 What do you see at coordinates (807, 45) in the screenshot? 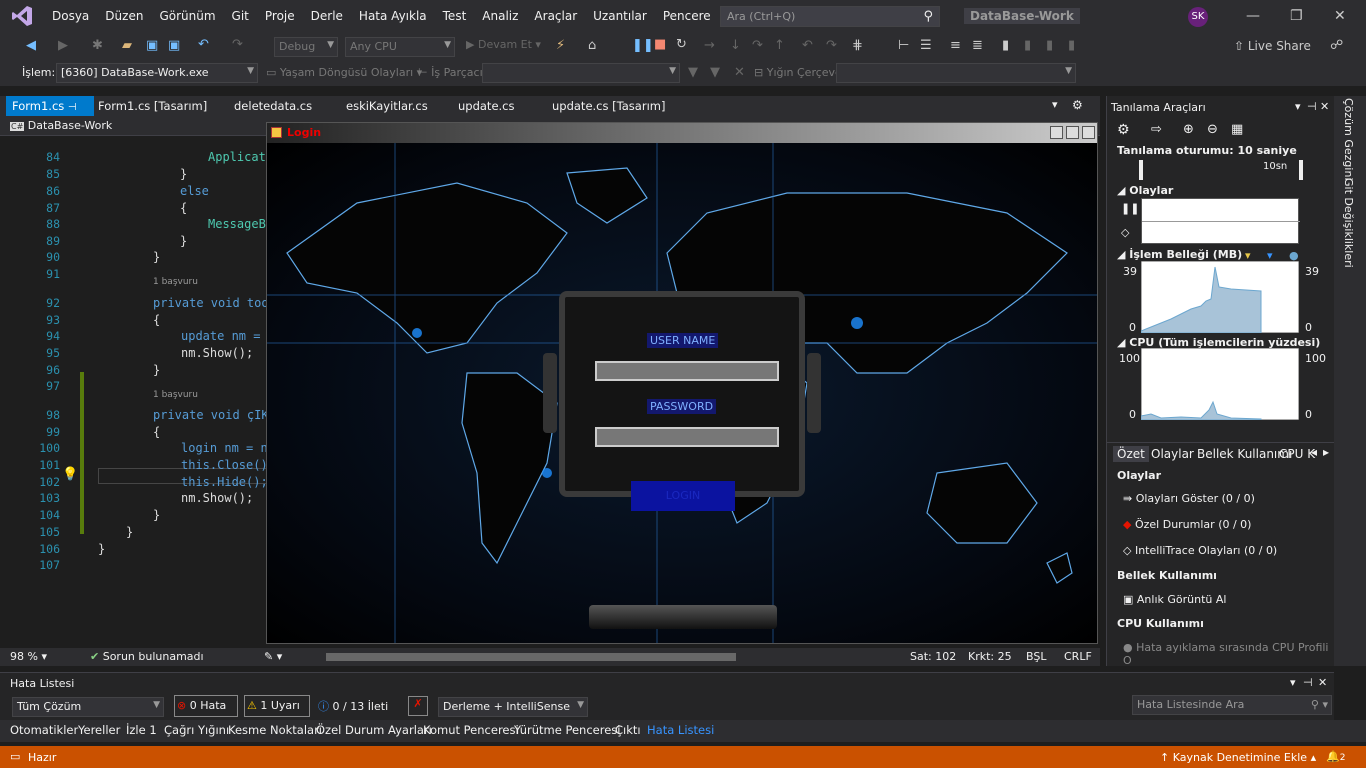
I see `undo-edit-icon: ↶` at bounding box center [807, 45].